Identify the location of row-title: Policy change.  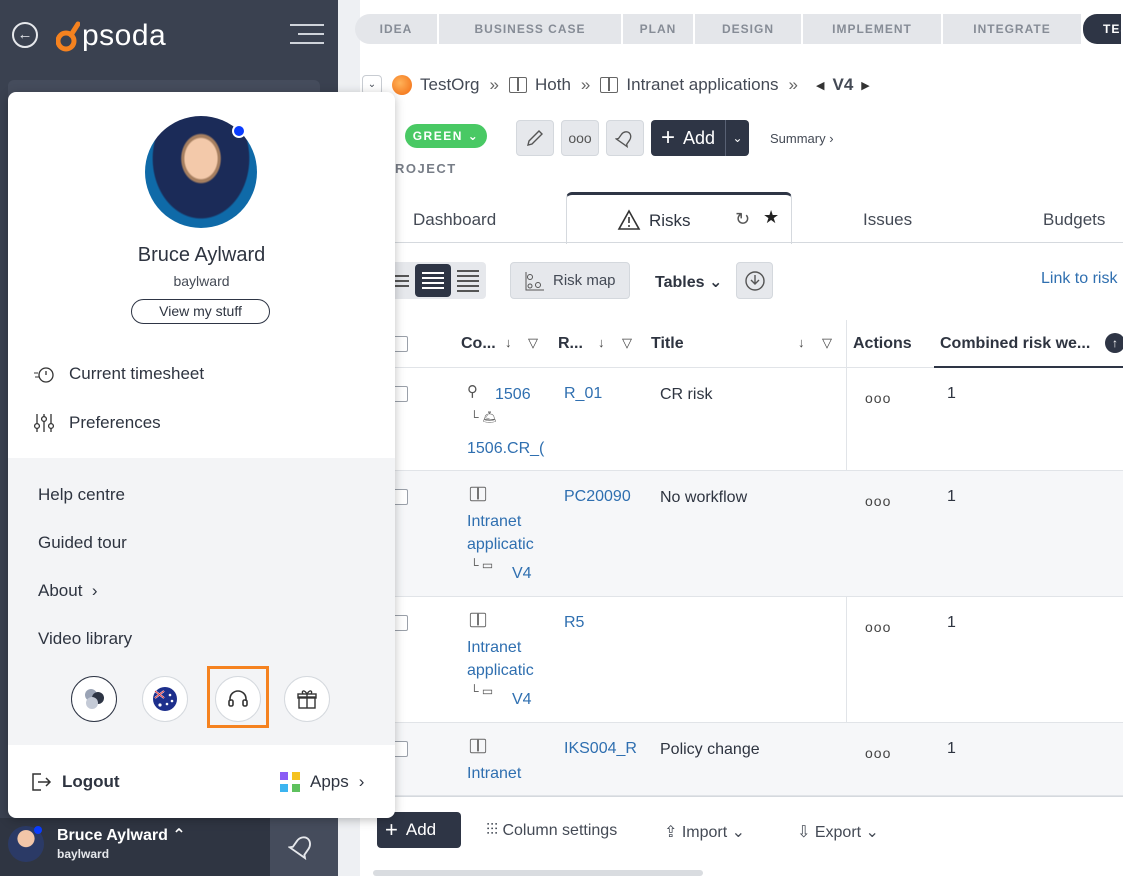
(710, 750).